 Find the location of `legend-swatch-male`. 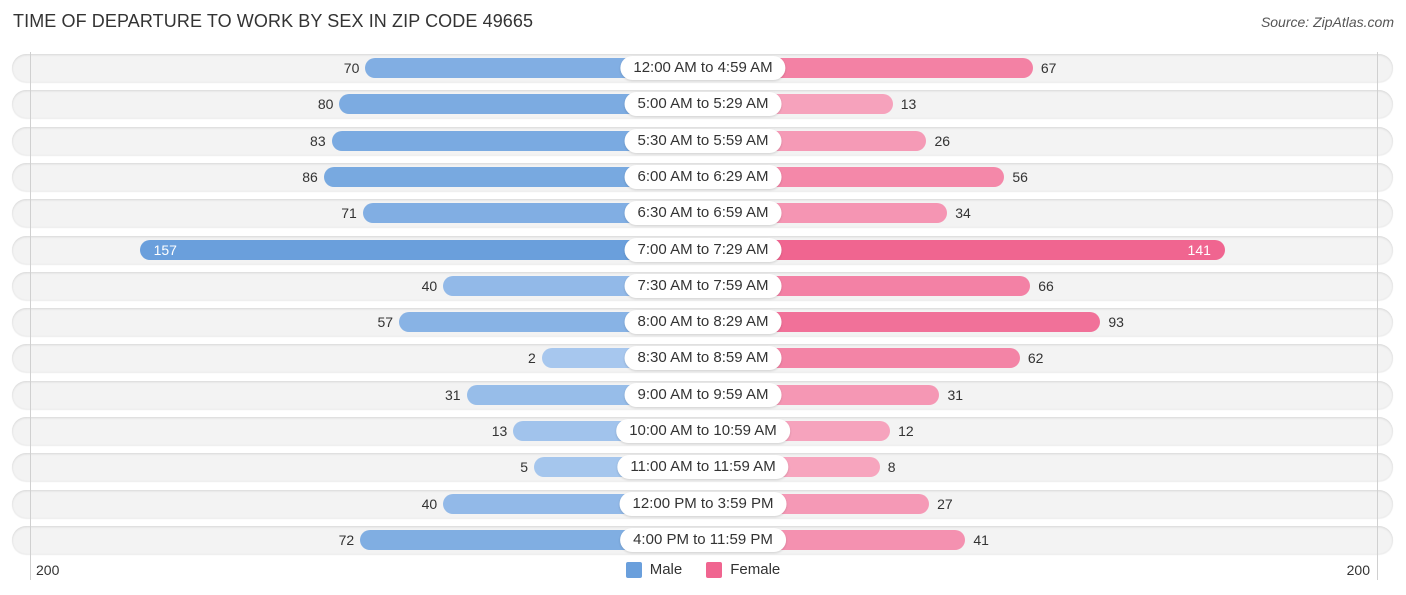

legend-swatch-male is located at coordinates (633, 569).